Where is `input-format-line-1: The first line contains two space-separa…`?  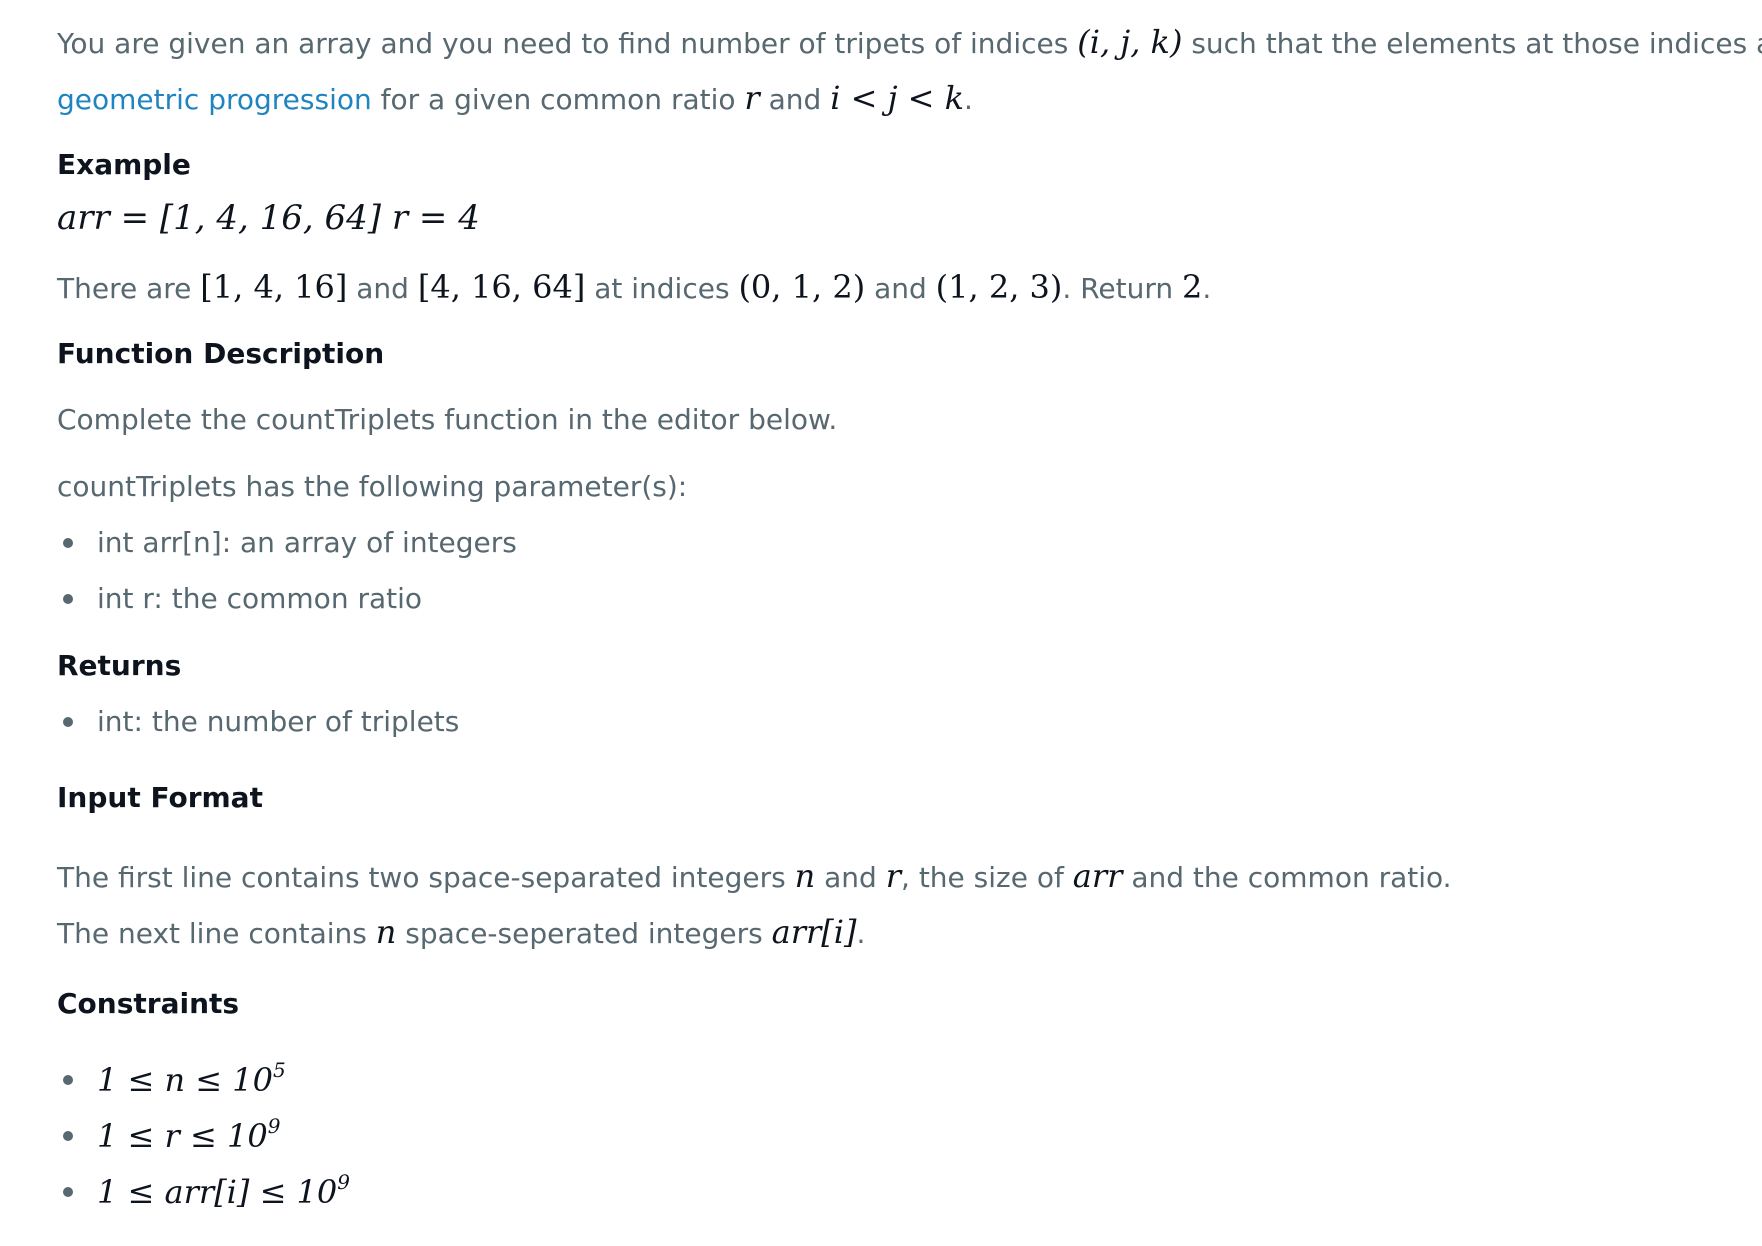 input-format-line-1: The first line contains two space-separa… is located at coordinates (754, 877).